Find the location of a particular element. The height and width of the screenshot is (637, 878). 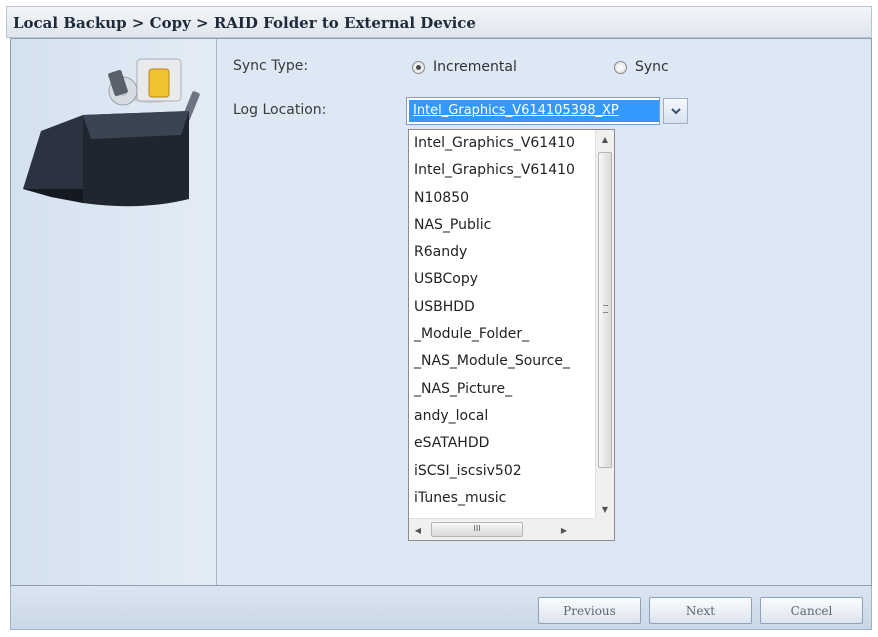

vertical-scrollbar: ▲ ▼ is located at coordinates (604, 324).